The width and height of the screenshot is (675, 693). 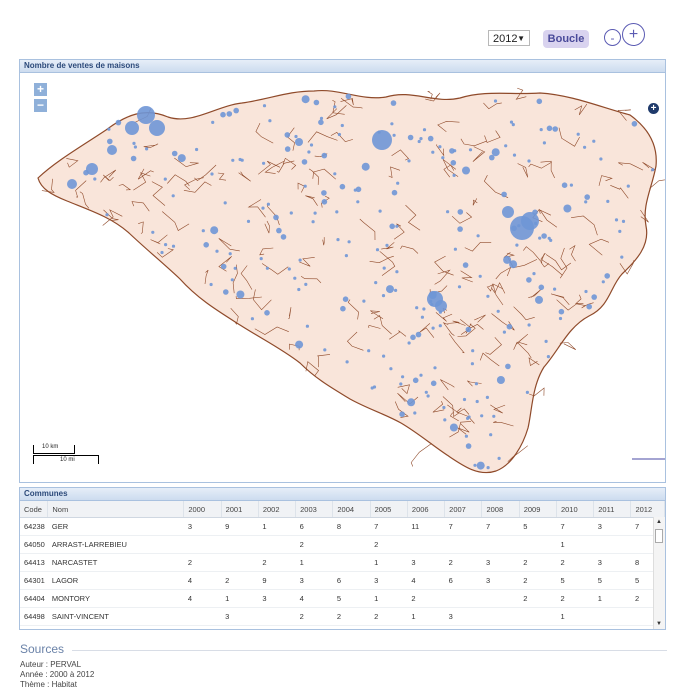 What do you see at coordinates (659, 522) in the screenshot?
I see `scroll-up-icon: ▲` at bounding box center [659, 522].